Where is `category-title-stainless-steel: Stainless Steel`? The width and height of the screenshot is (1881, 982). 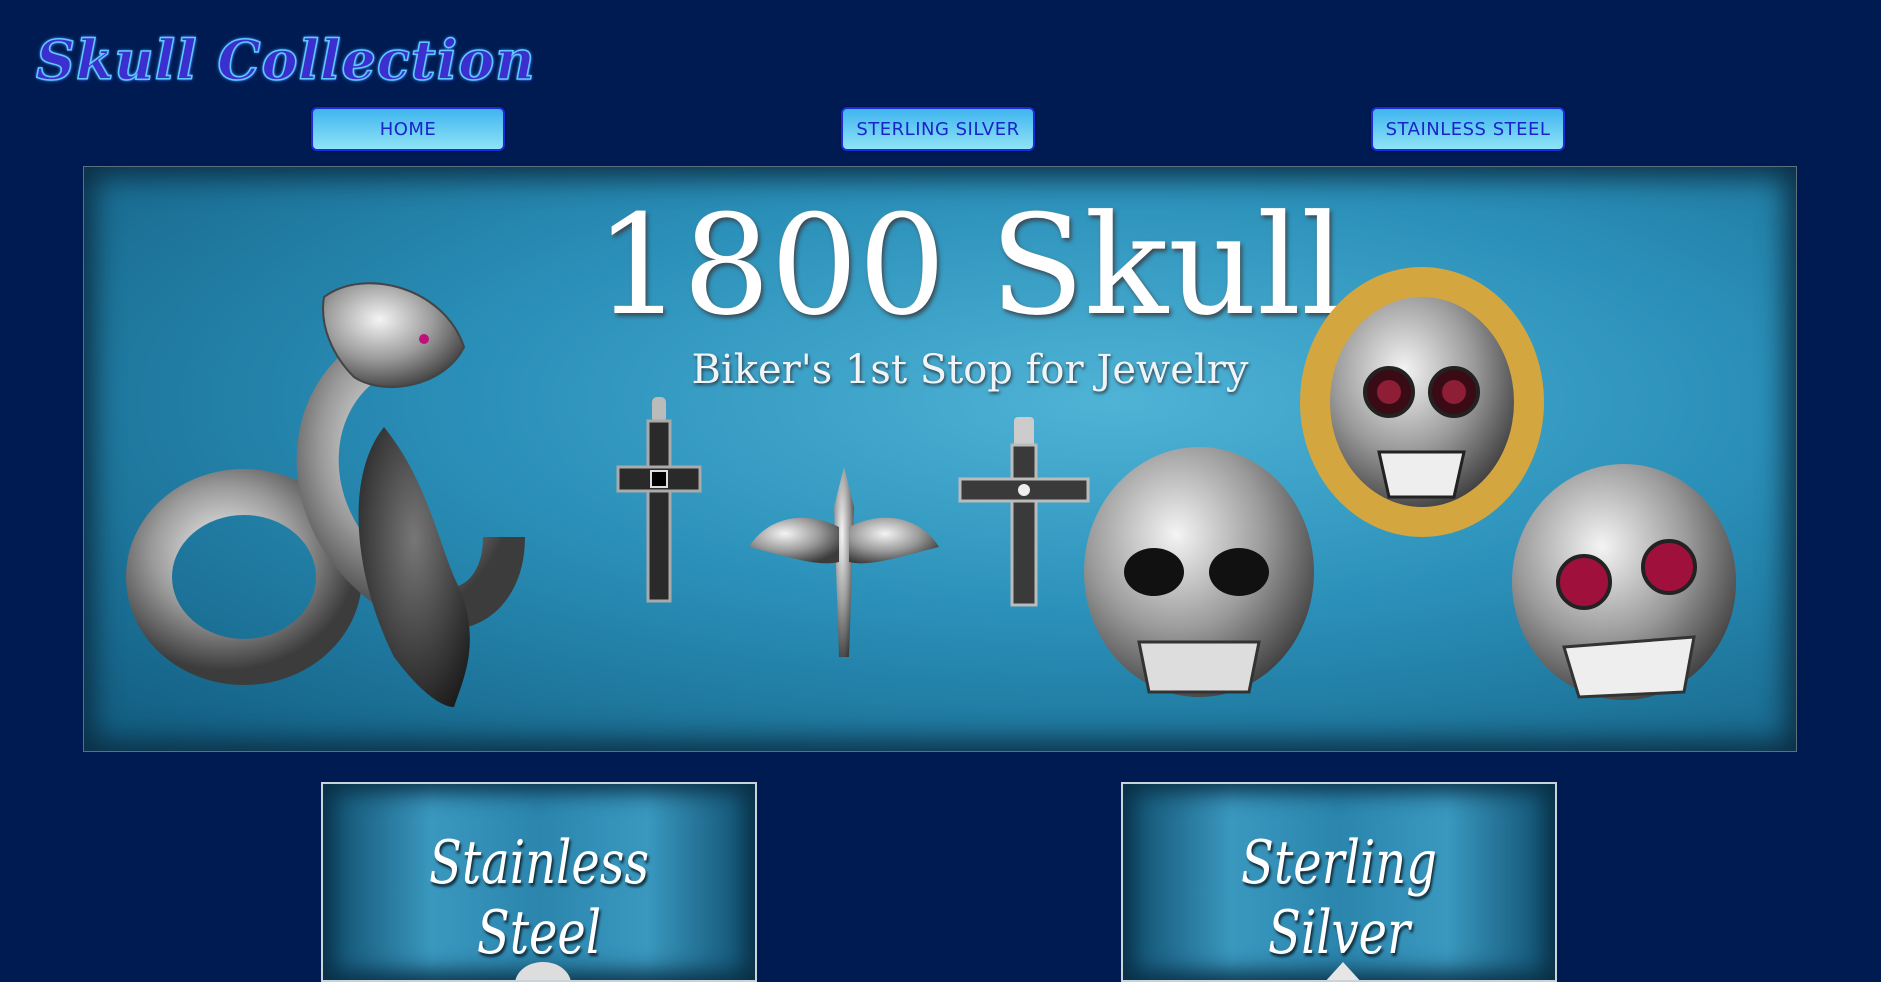 category-title-stainless-steel: Stainless Steel is located at coordinates (539, 898).